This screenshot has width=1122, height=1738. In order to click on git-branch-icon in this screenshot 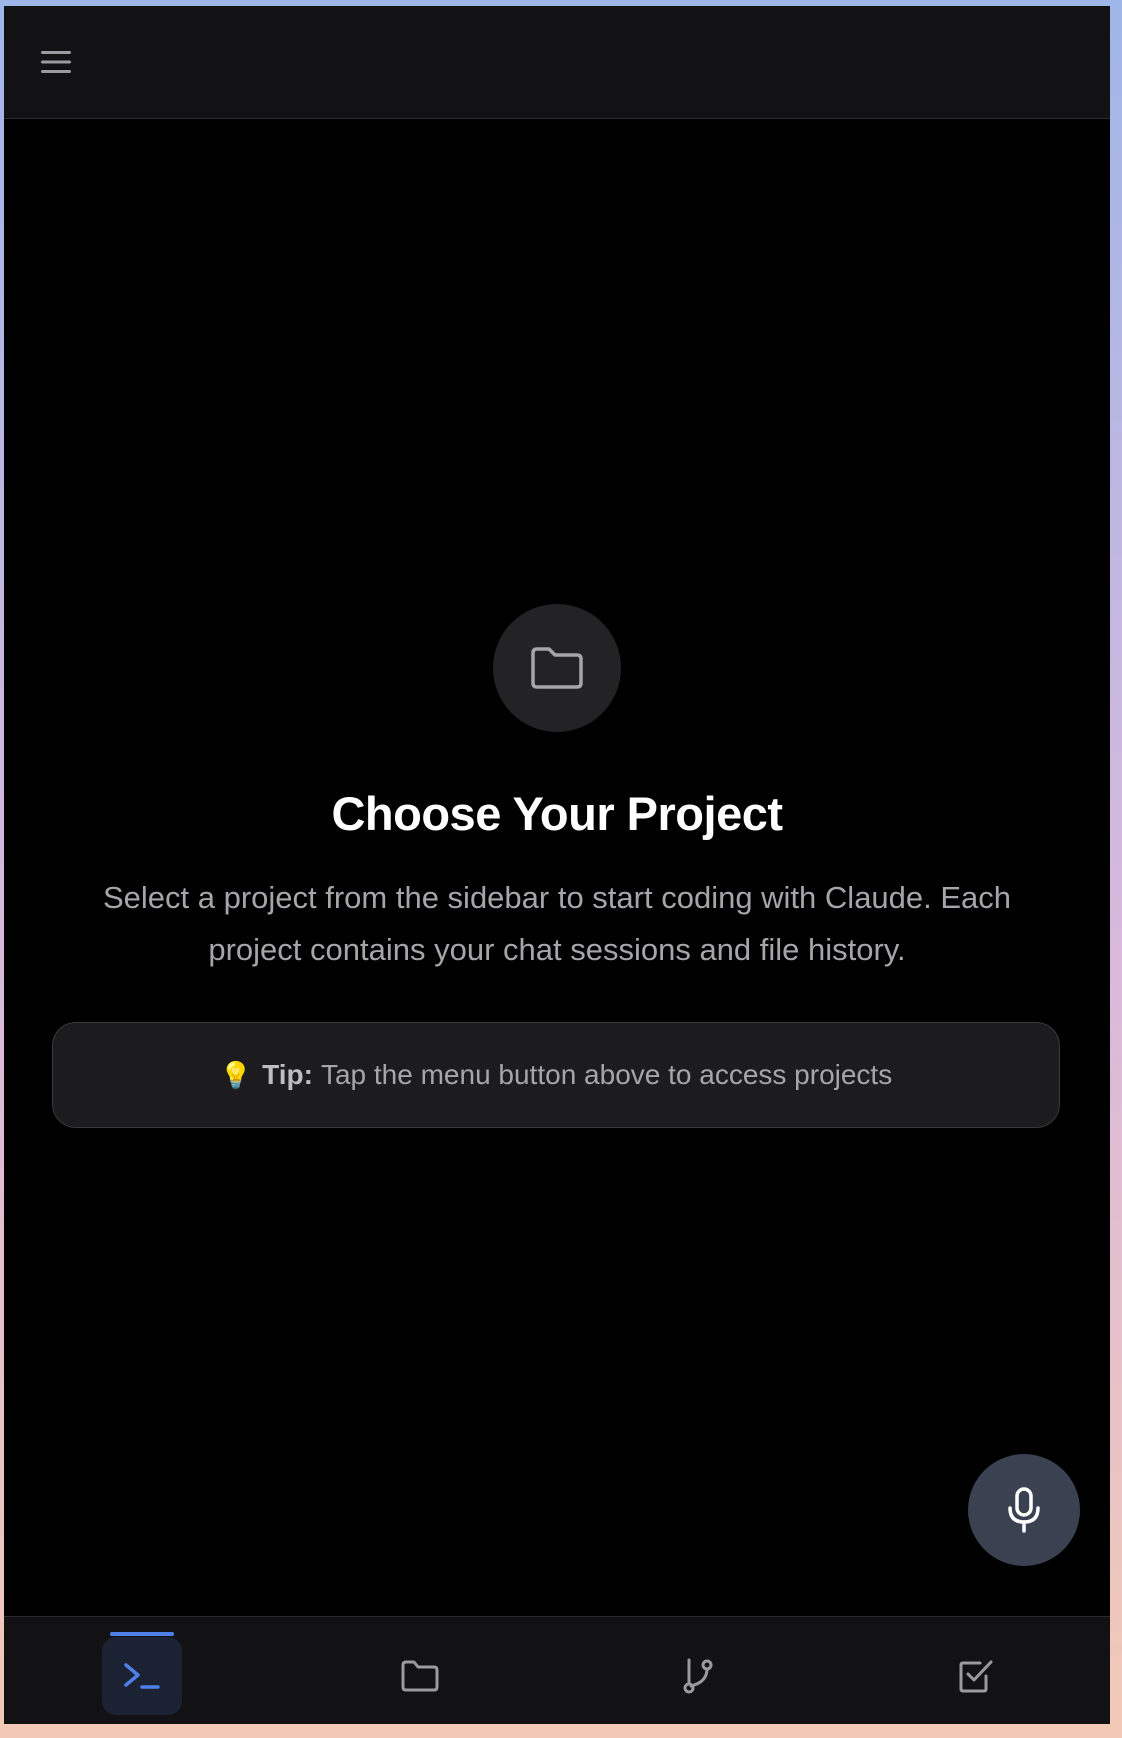, I will do `click(698, 1676)`.